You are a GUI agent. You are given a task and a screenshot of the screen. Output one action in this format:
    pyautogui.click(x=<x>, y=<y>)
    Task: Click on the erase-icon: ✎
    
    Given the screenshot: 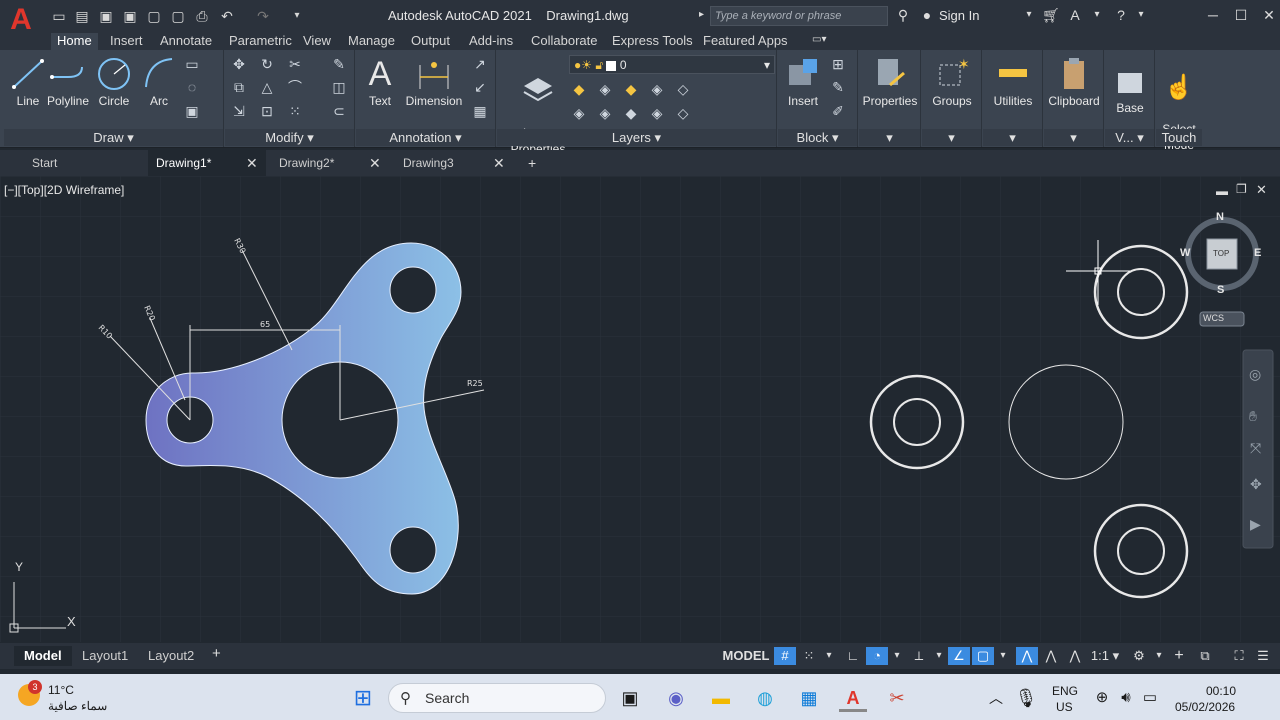 What is the action you would take?
    pyautogui.click(x=339, y=64)
    